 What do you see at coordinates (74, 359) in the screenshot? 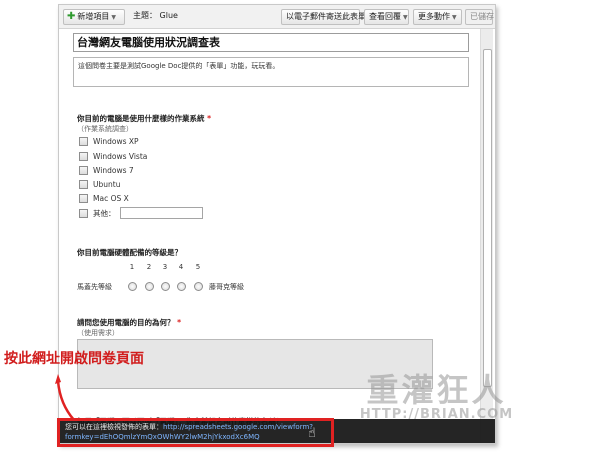
I see `annotation-label: 按此網址開啟問卷頁面` at bounding box center [74, 359].